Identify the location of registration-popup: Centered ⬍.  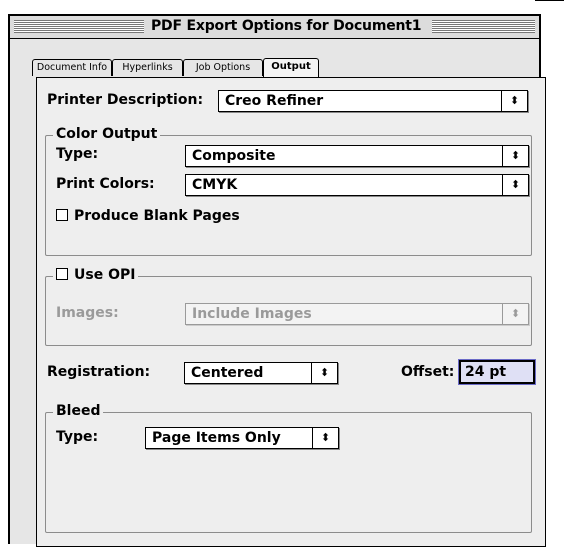
(261, 373).